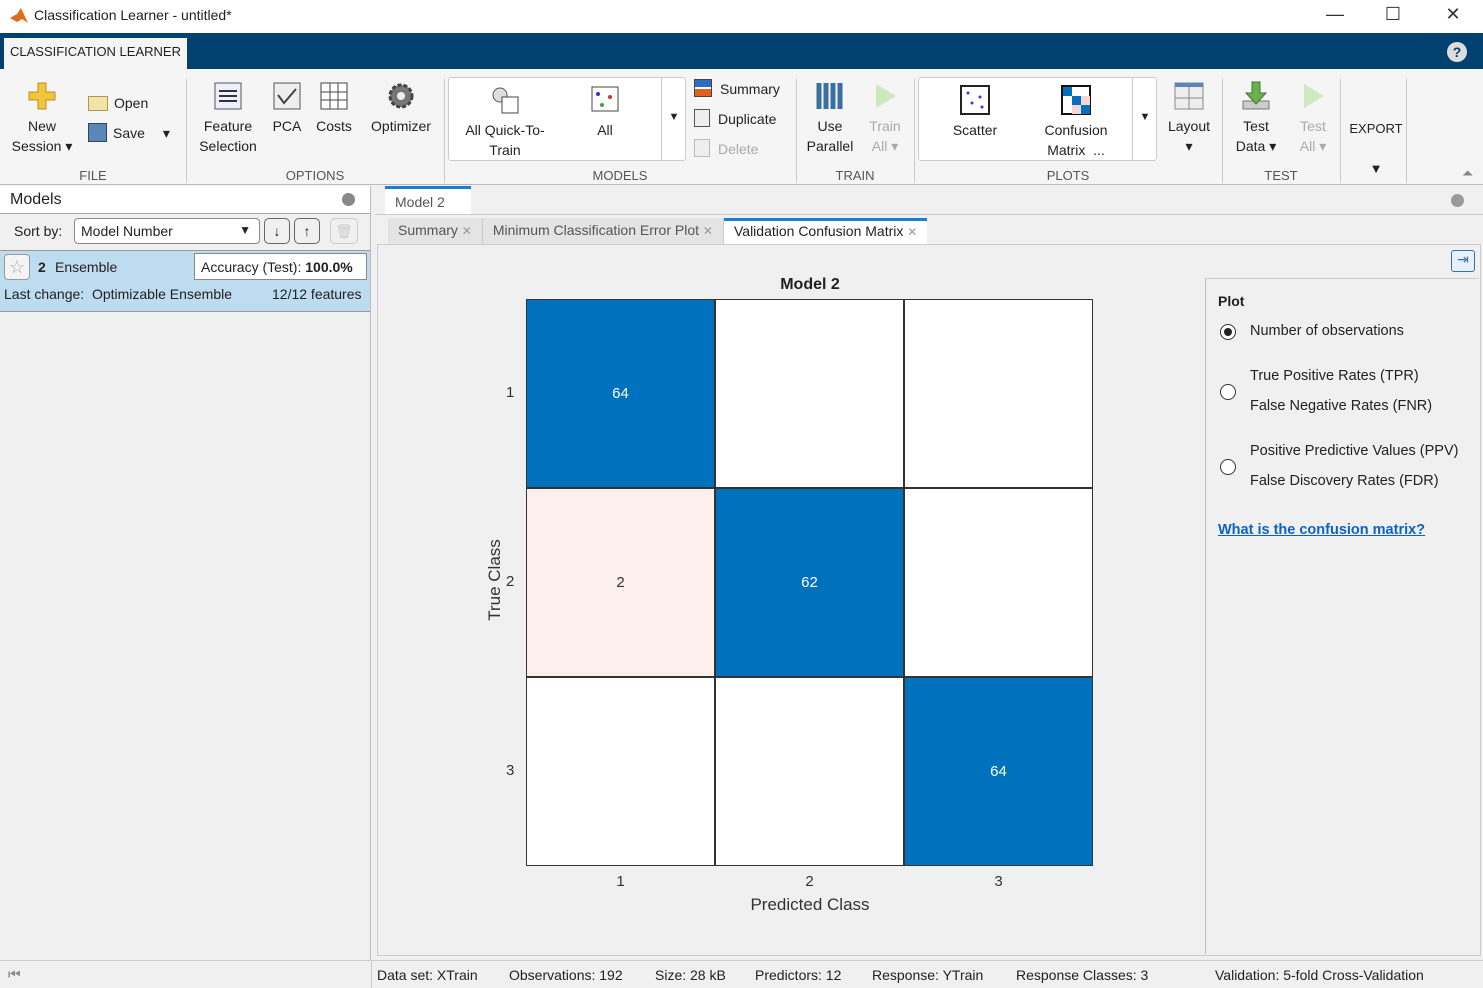 The height and width of the screenshot is (988, 1483). I want to click on pca-button: PCA, so click(287, 108).